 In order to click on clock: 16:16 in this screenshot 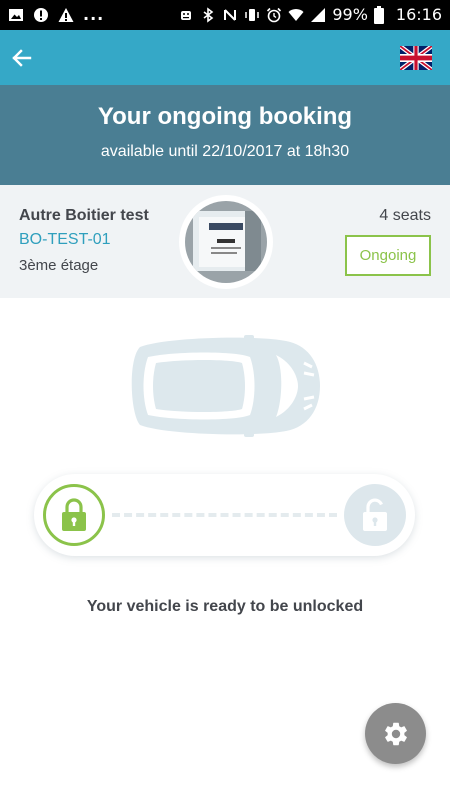, I will do `click(418, 14)`.